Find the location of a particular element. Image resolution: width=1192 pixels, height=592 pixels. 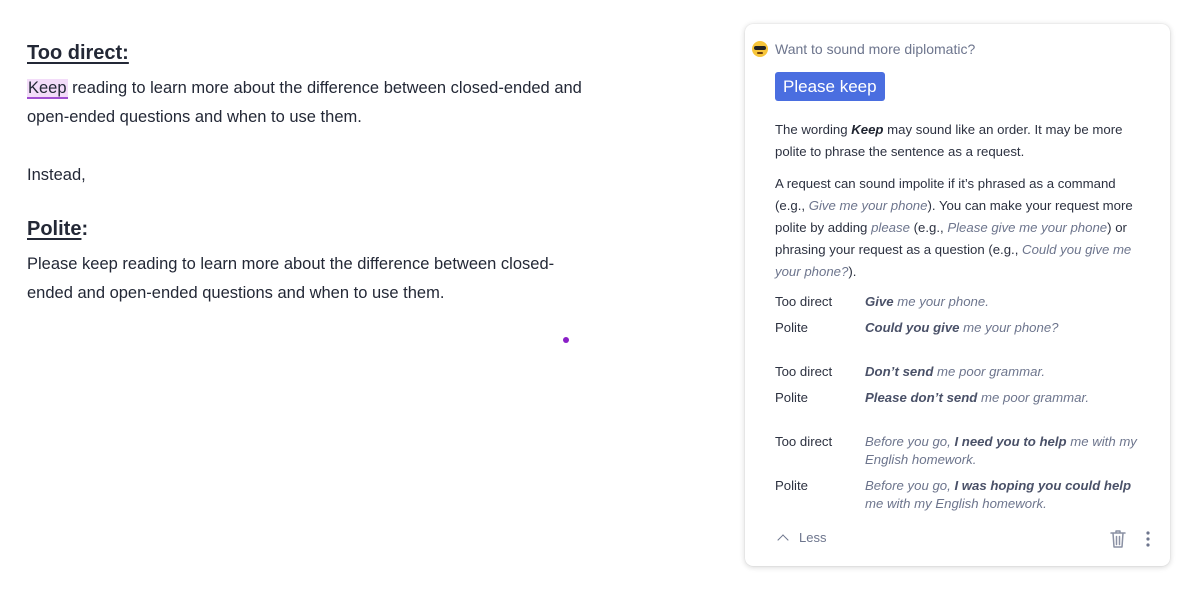

example-inline: Give me your phone is located at coordinates (868, 205).